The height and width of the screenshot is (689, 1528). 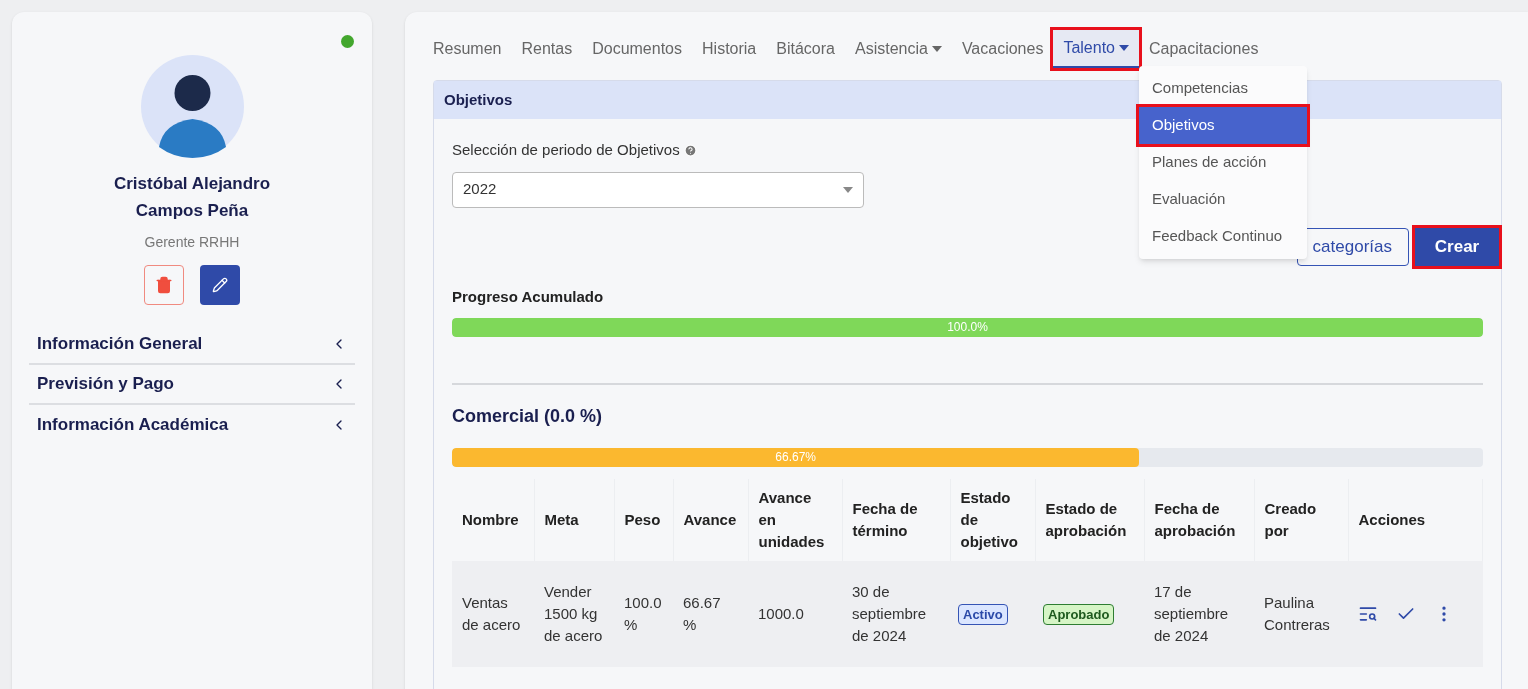 What do you see at coordinates (472, 49) in the screenshot?
I see `nav-tab: Resumen` at bounding box center [472, 49].